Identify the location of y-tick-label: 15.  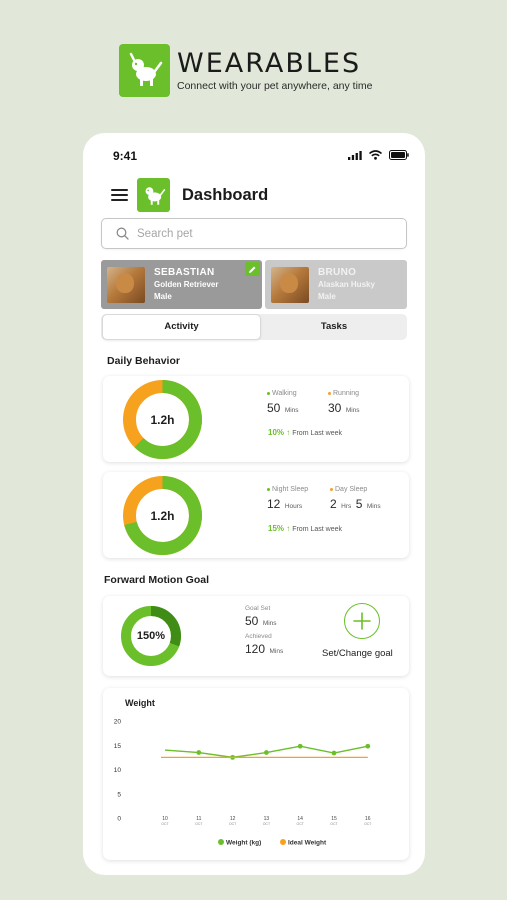
(118, 746).